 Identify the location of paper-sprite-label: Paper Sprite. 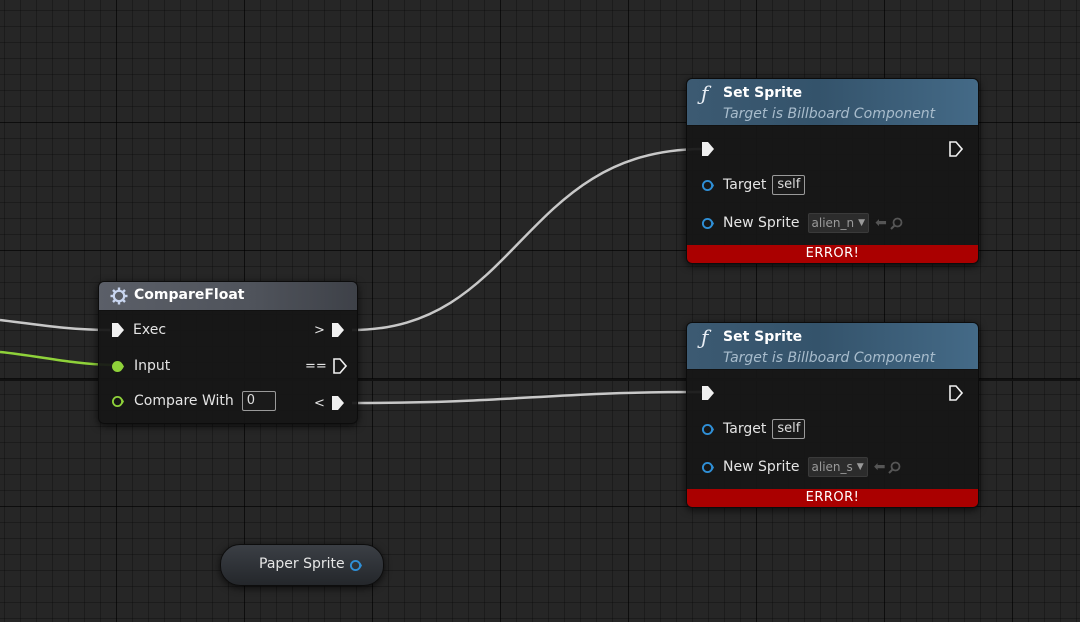
(302, 564).